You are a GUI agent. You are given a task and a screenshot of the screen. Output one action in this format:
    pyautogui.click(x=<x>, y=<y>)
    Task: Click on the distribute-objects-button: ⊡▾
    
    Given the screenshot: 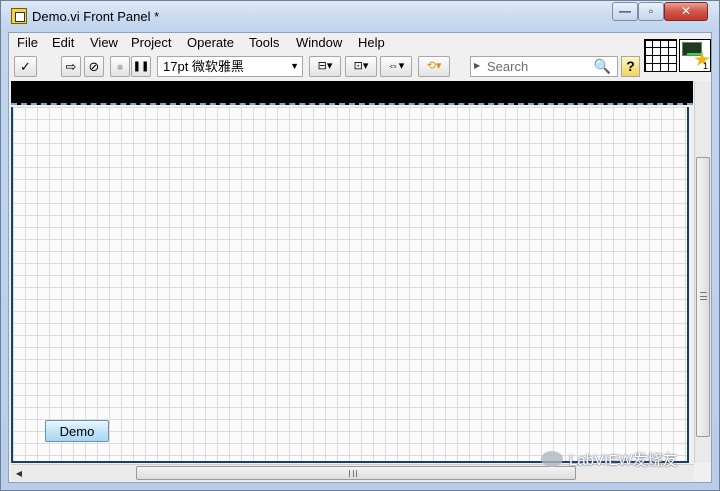 What is the action you would take?
    pyautogui.click(x=361, y=66)
    